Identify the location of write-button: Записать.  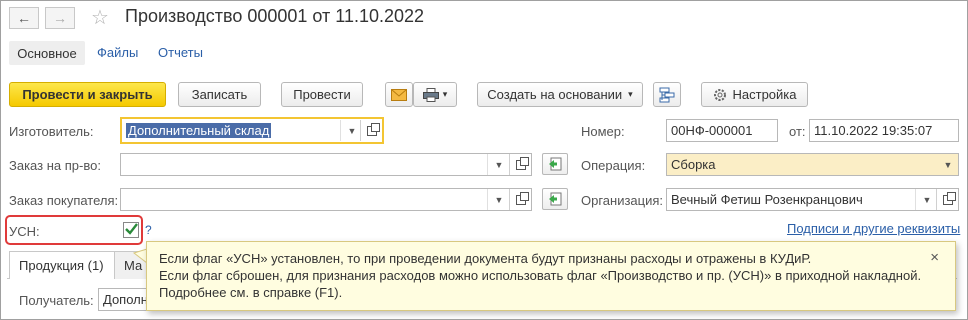
(219, 94).